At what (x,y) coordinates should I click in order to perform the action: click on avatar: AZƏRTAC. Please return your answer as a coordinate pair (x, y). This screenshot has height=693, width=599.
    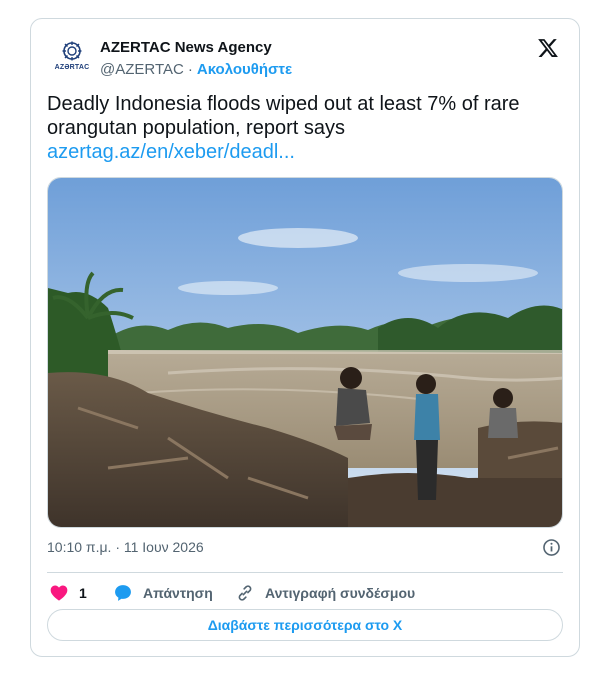
    Looking at the image, I should click on (72, 59).